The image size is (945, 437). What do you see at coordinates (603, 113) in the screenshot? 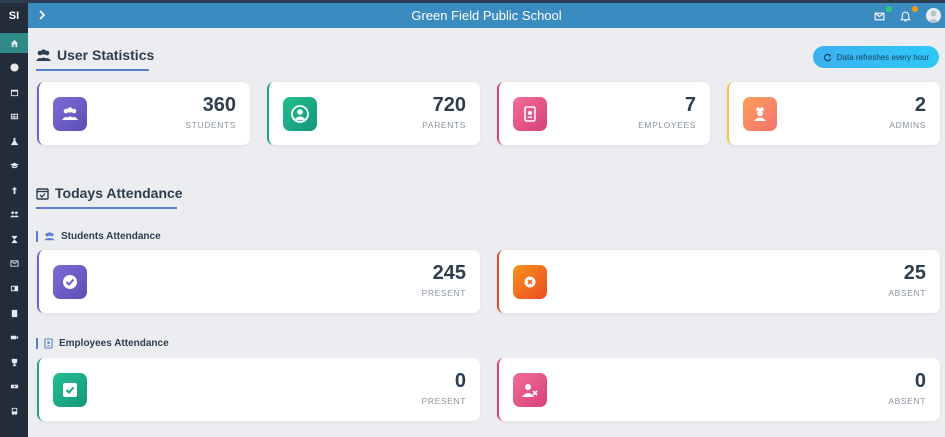
I see `stat-card-employees: 7 EMPLOYEES` at bounding box center [603, 113].